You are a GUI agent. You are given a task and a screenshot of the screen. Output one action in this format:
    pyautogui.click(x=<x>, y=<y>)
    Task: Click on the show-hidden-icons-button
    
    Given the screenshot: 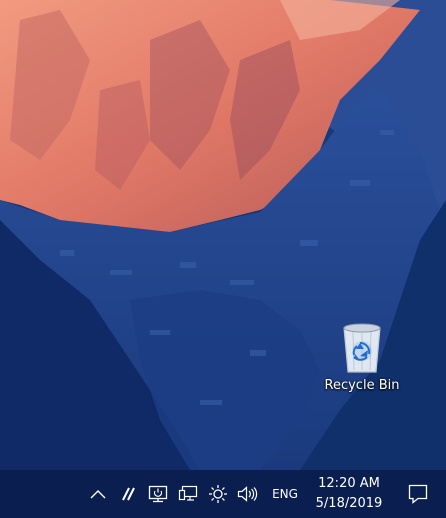 What is the action you would take?
    pyautogui.click(x=98, y=494)
    